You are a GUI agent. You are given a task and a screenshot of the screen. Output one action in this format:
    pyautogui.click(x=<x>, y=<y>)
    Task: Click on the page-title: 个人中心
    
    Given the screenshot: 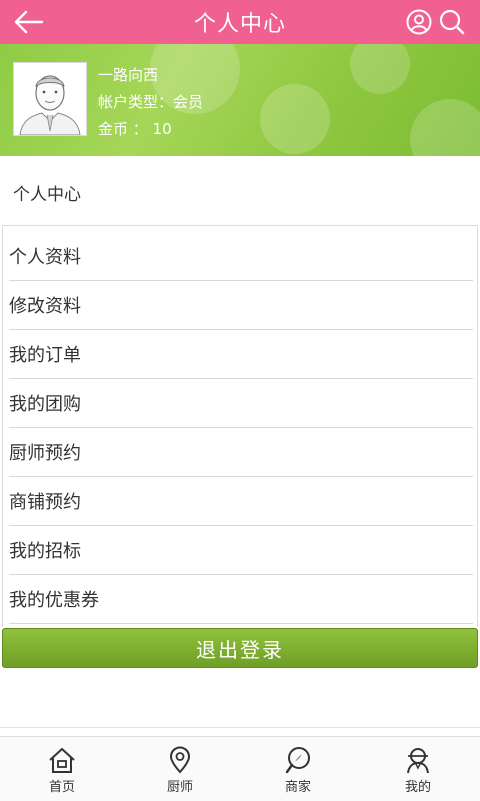 What is the action you would take?
    pyautogui.click(x=239, y=24)
    